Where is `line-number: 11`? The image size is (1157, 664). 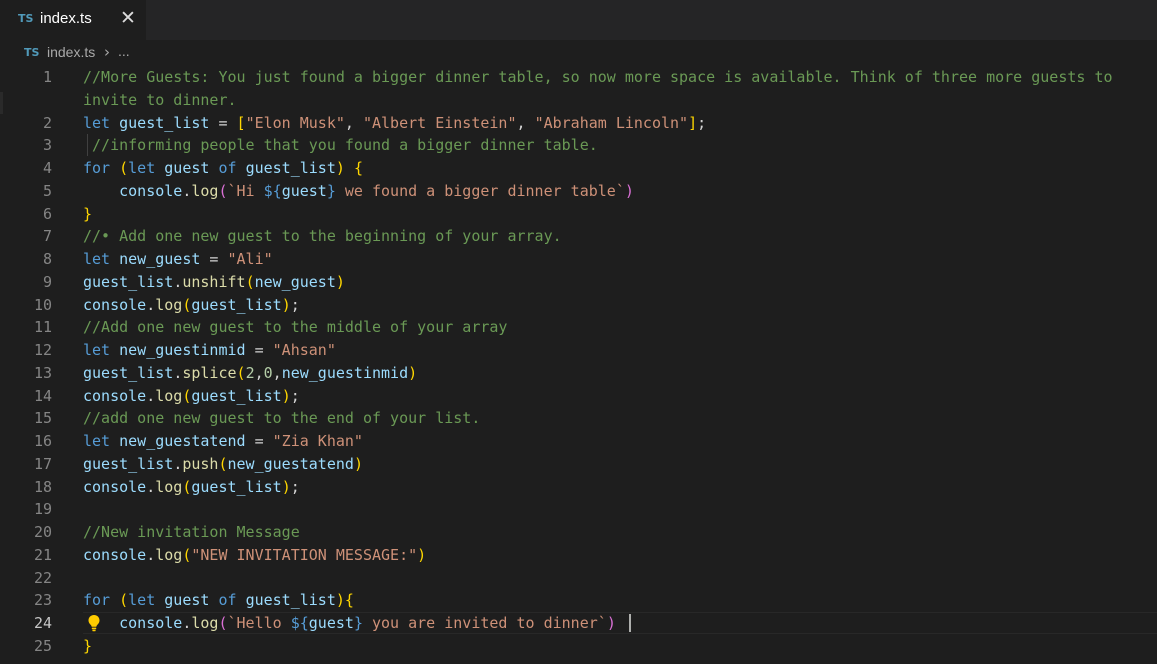
line-number: 11 is located at coordinates (42, 327).